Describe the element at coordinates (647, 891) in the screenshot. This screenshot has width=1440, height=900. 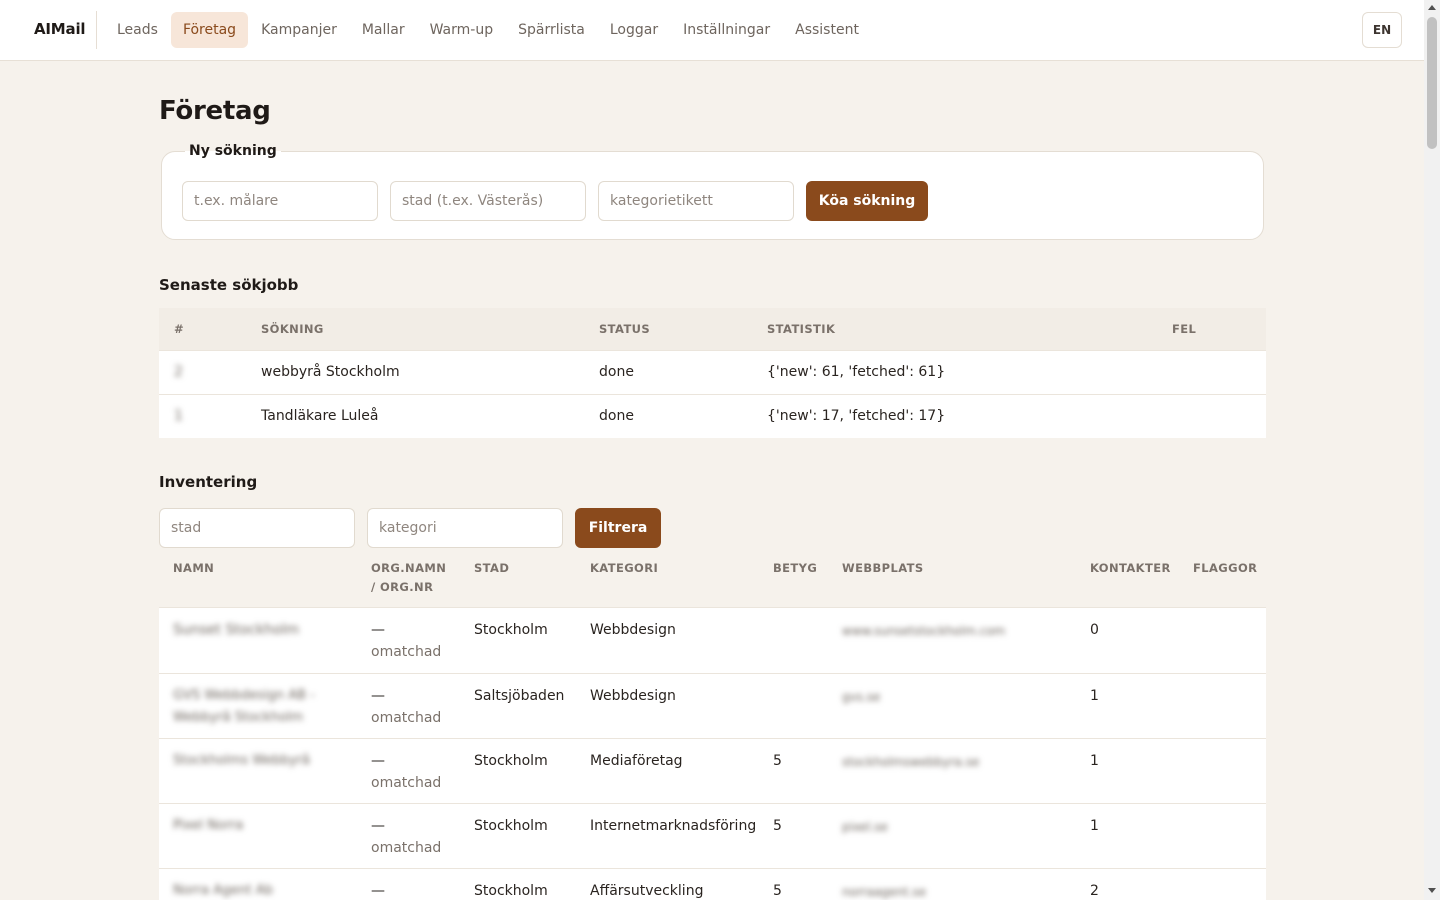
I see `company-category: Affärsutveckling` at that location.